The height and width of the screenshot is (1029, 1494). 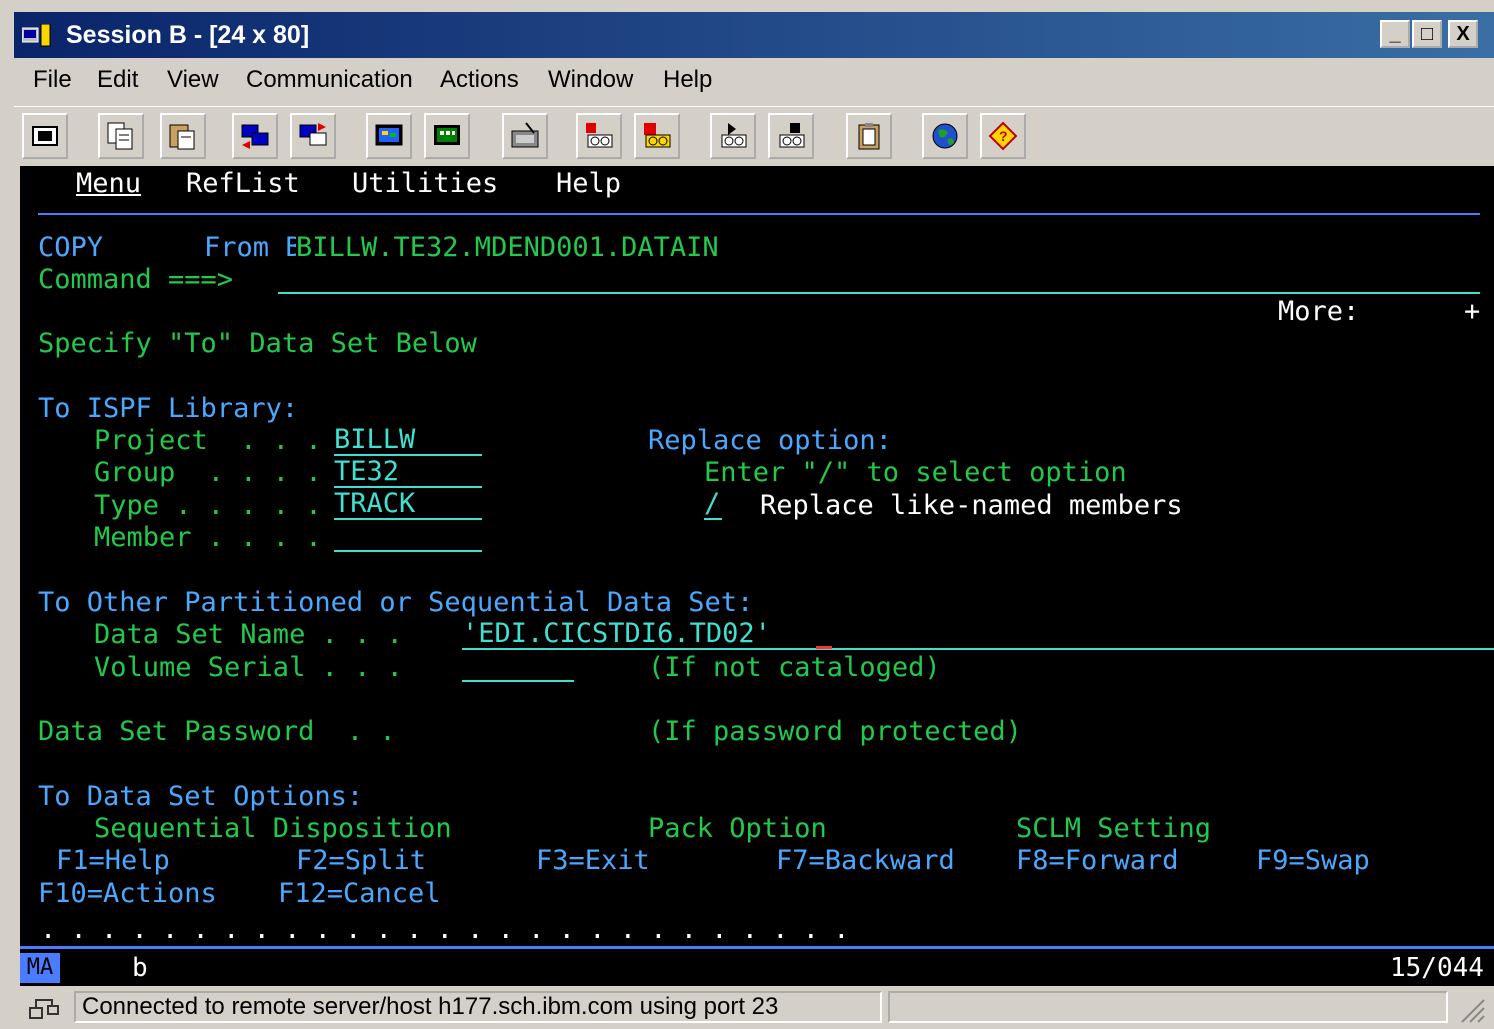 What do you see at coordinates (193, 80) in the screenshot?
I see `menu-view: View` at bounding box center [193, 80].